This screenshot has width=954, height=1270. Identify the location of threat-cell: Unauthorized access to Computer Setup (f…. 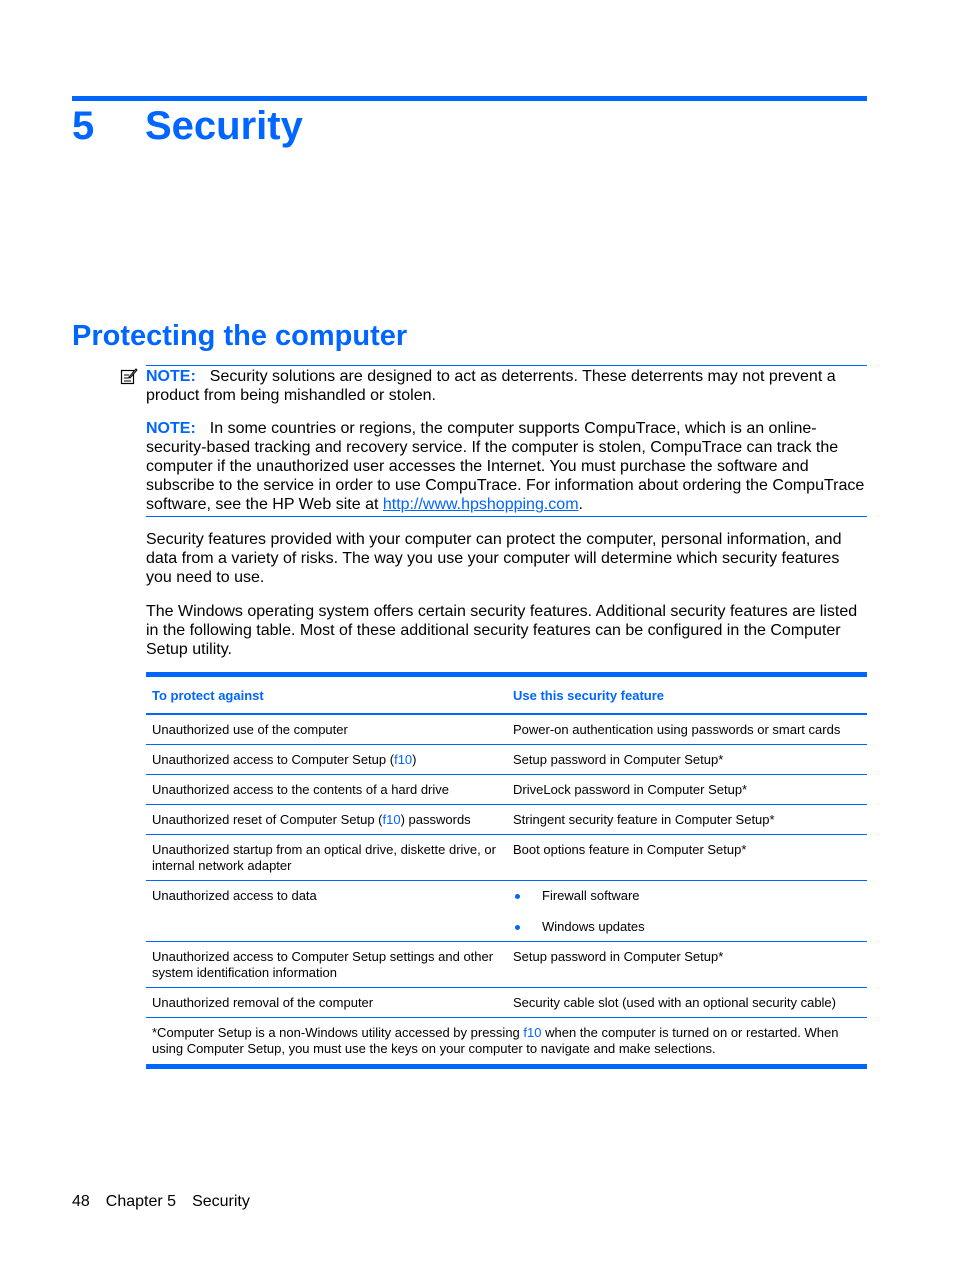
(326, 759).